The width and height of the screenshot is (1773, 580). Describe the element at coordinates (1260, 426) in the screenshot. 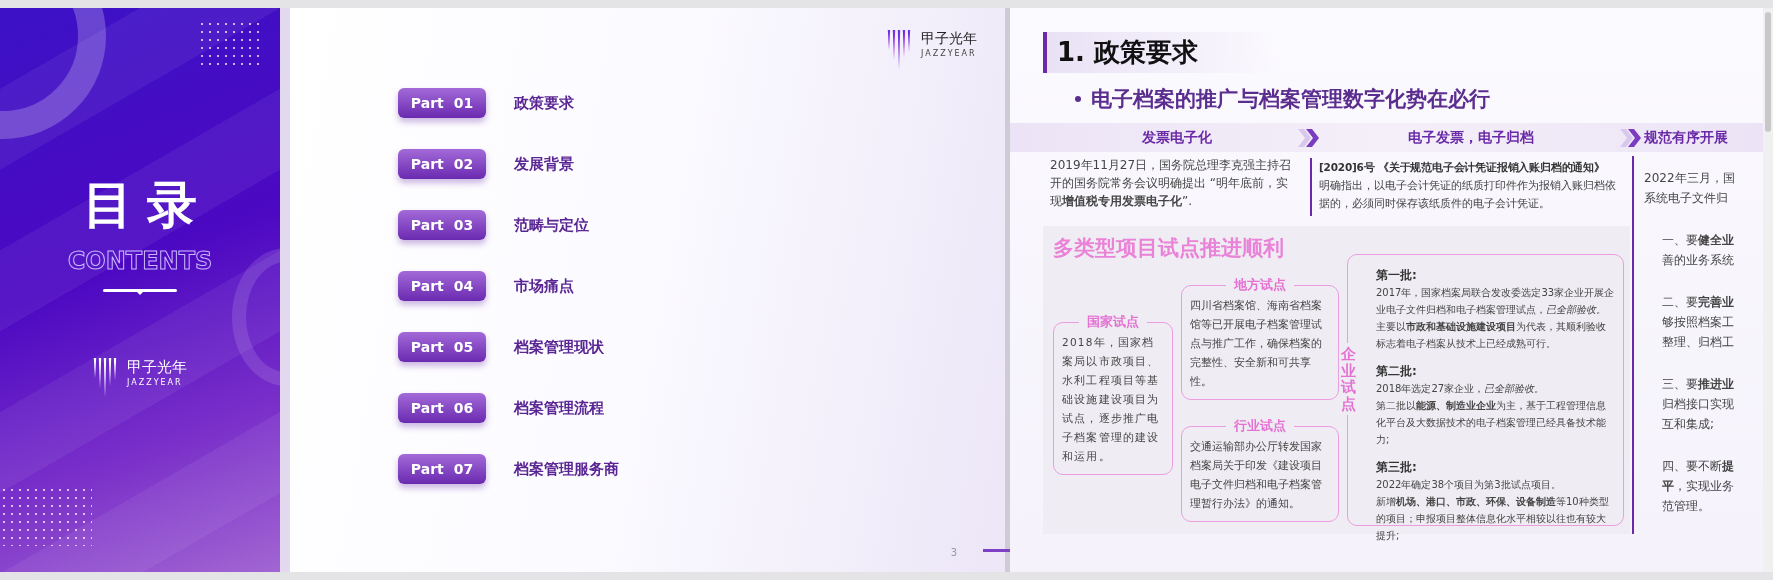

I see `card-title: 行业试点` at that location.